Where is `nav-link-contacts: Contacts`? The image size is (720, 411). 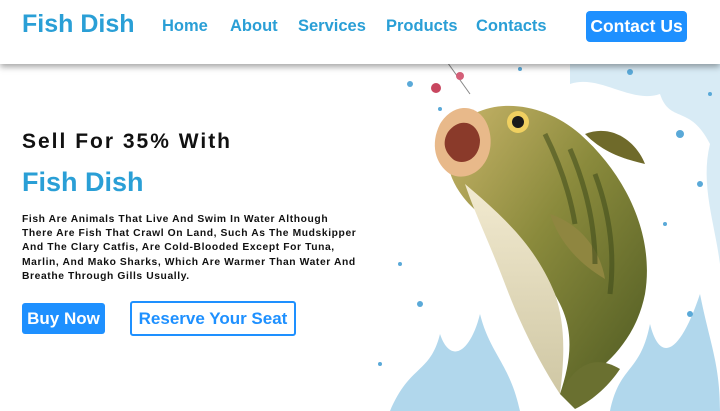
nav-link-contacts: Contacts is located at coordinates (511, 26).